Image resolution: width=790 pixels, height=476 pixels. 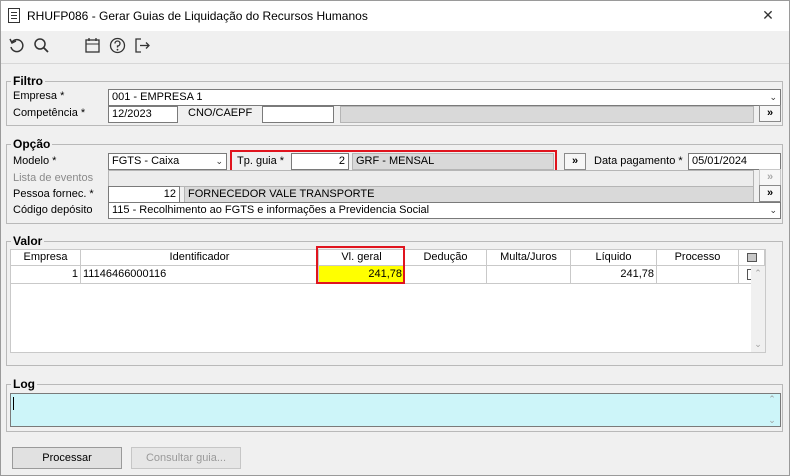 I want to click on log-legend: Log, so click(x=24, y=384).